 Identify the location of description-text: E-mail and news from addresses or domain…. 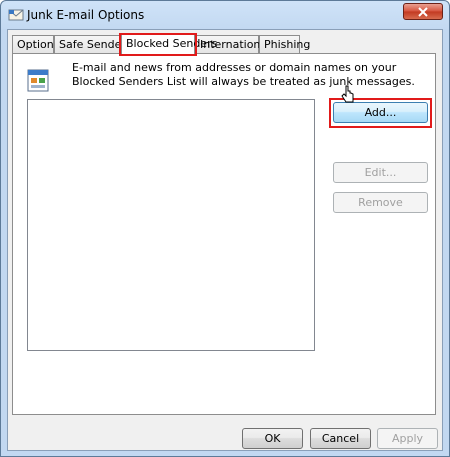
(243, 74).